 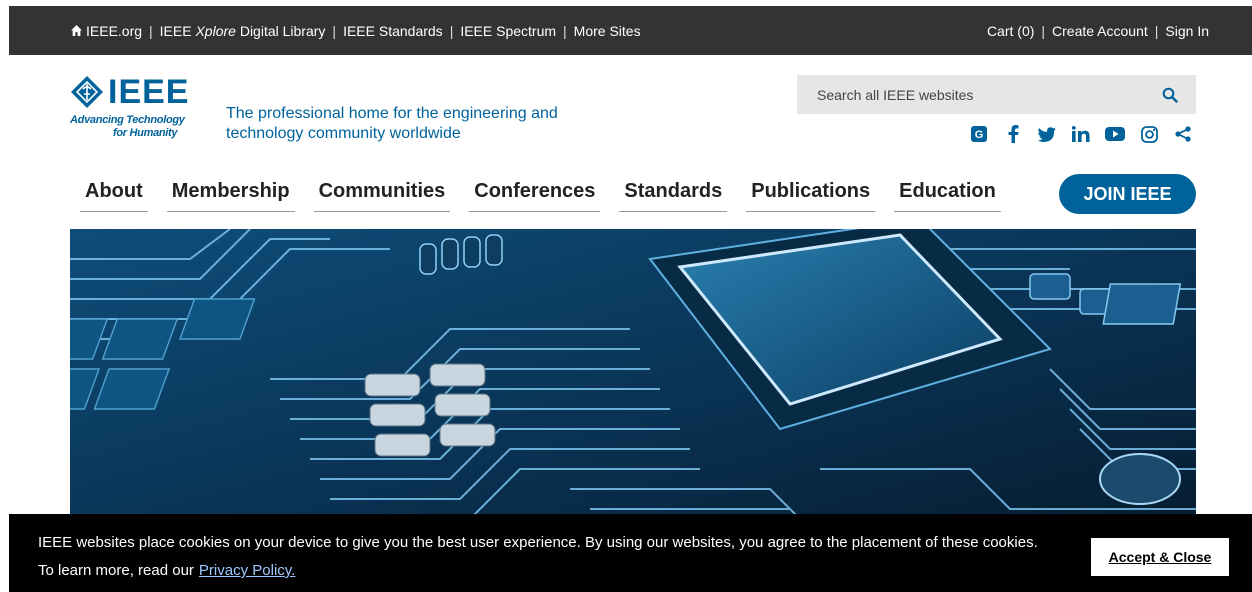 What do you see at coordinates (673, 194) in the screenshot?
I see `nav-standards: Standards` at bounding box center [673, 194].